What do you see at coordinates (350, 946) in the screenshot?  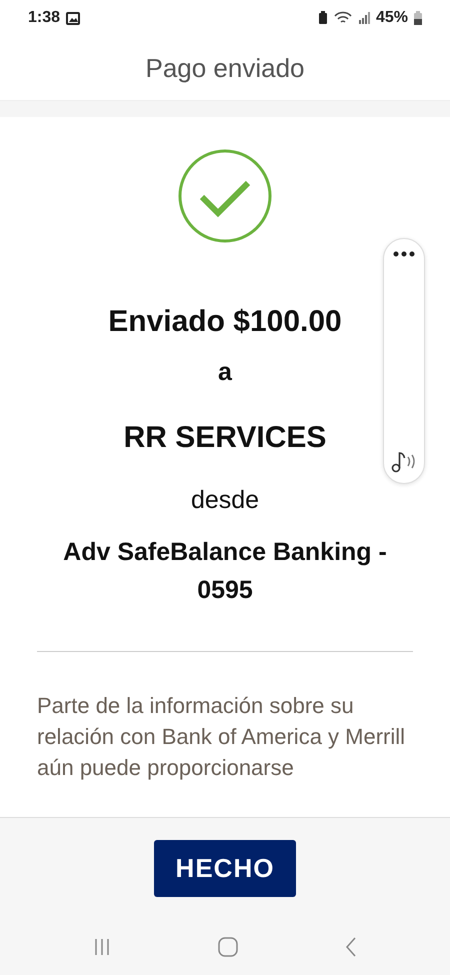 I see `back-icon` at bounding box center [350, 946].